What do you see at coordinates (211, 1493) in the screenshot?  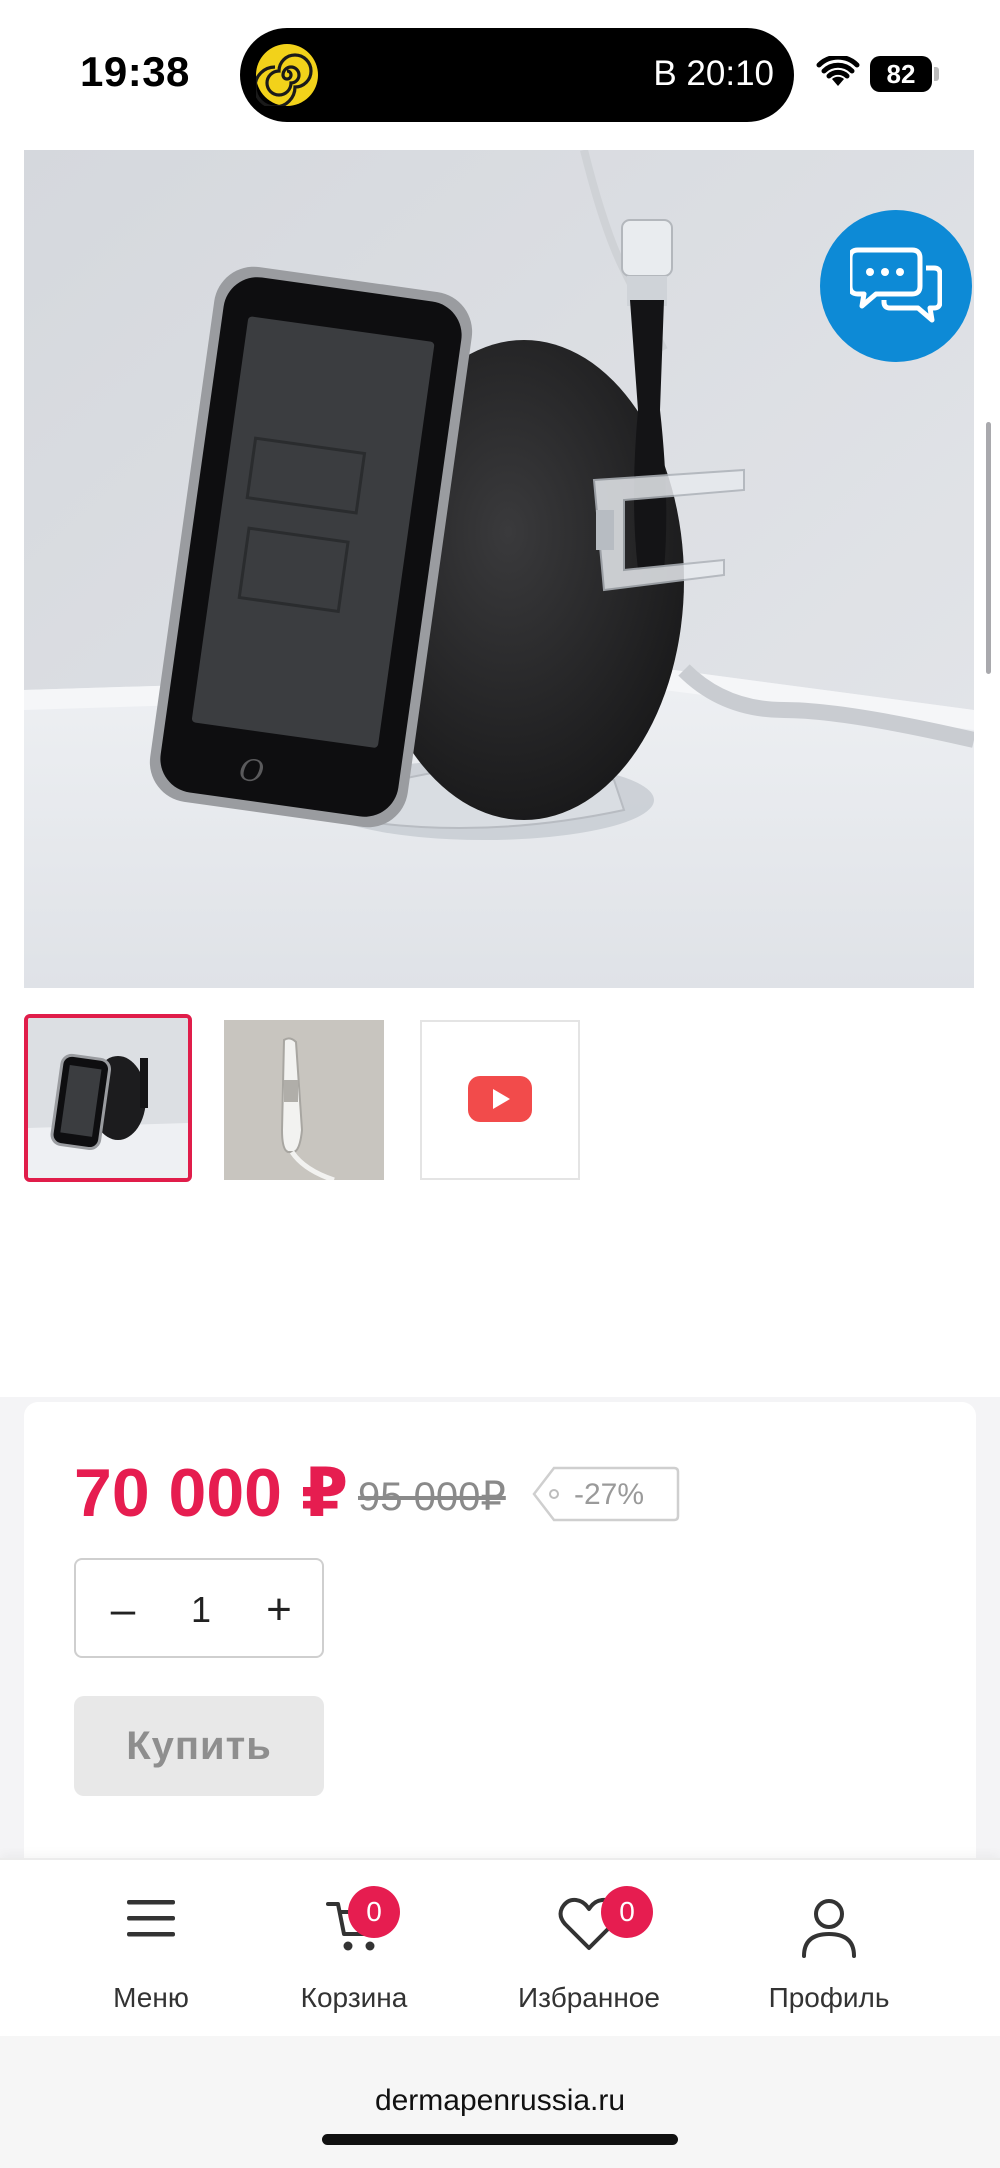 I see `current-price: 70 000 ₽` at bounding box center [211, 1493].